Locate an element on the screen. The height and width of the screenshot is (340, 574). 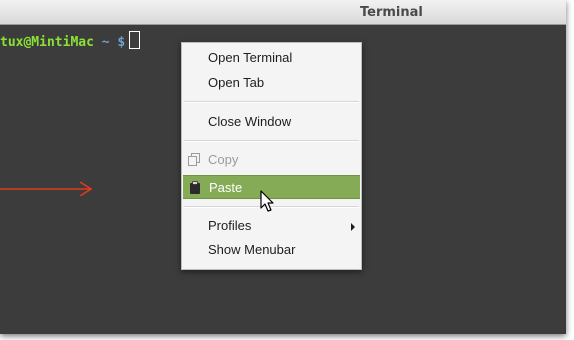
submenu-arrow-icon is located at coordinates (353, 227).